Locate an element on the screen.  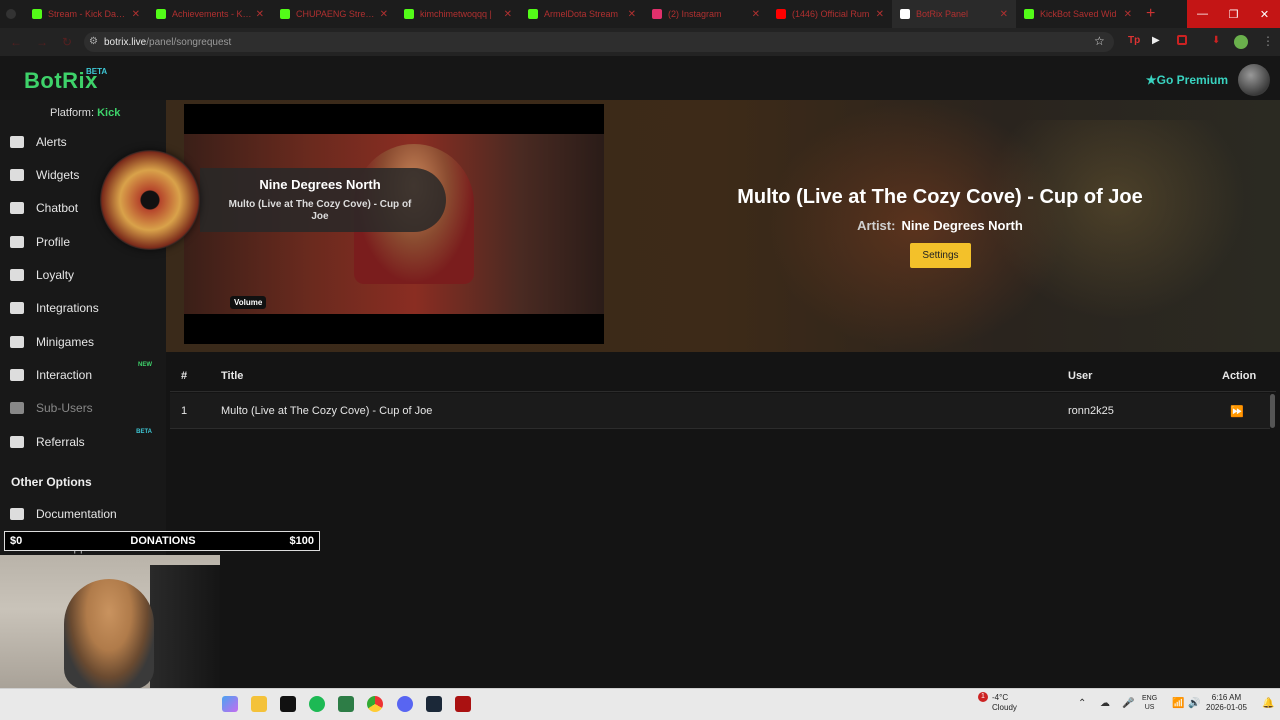
browser-tab: (2) Instagram ✕ is located at coordinates (706, 14).